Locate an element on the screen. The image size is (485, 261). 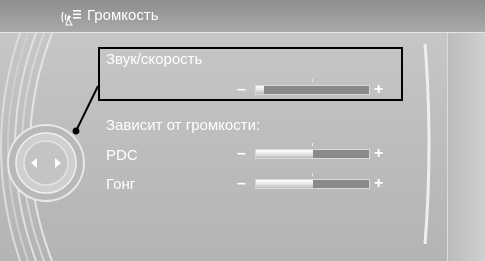
gong-slider is located at coordinates (312, 184).